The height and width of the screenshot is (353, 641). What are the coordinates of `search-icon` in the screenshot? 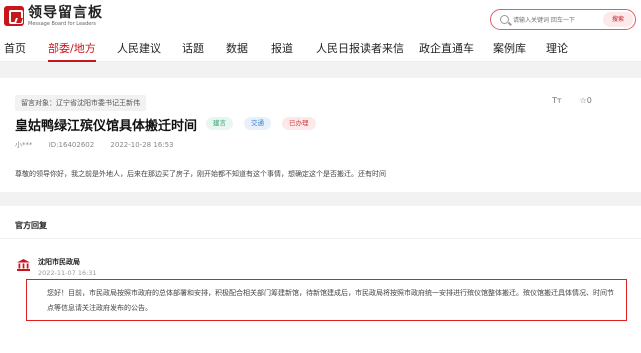 It's located at (504, 19).